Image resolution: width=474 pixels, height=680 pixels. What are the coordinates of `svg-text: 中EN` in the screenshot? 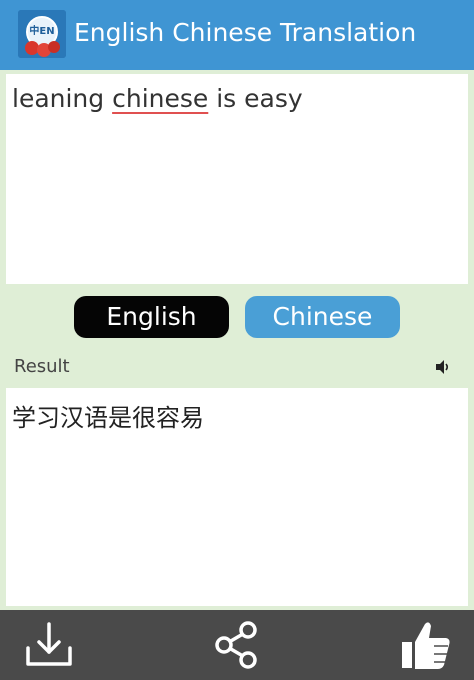 It's located at (41, 30).